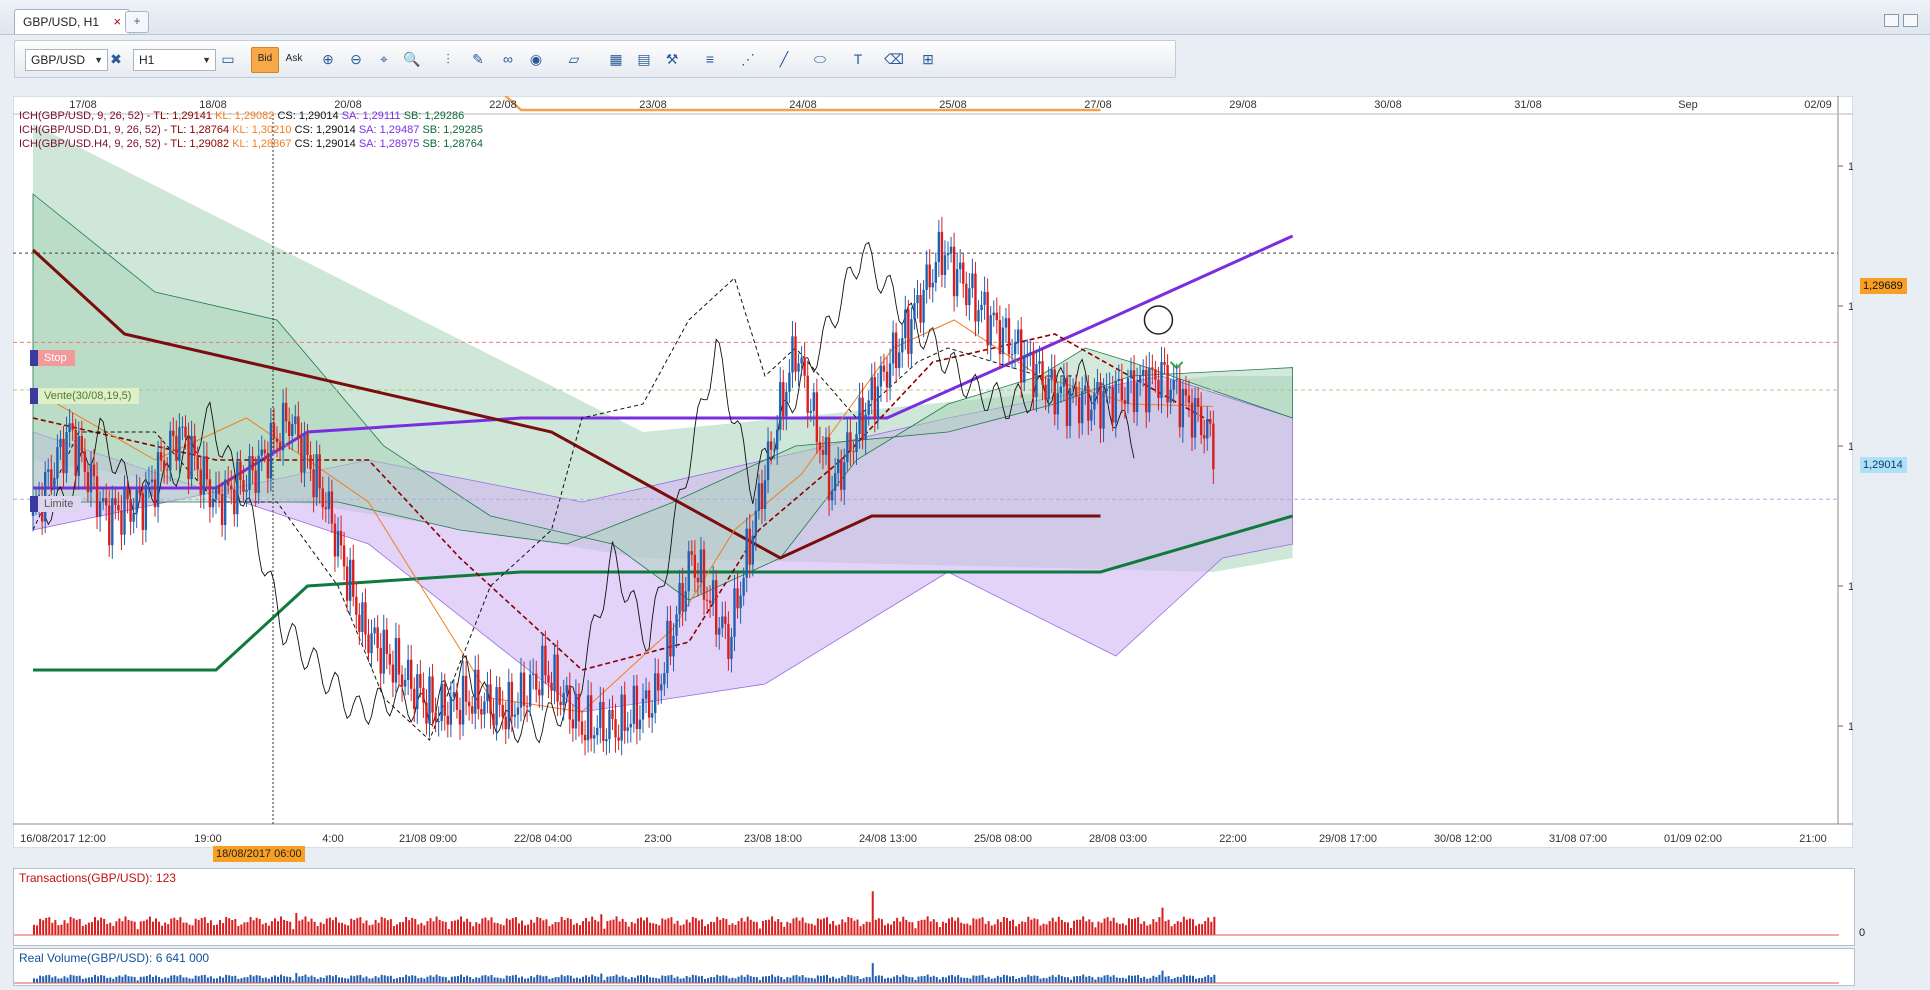  I want to click on eraser-icon: ⌫, so click(894, 59).